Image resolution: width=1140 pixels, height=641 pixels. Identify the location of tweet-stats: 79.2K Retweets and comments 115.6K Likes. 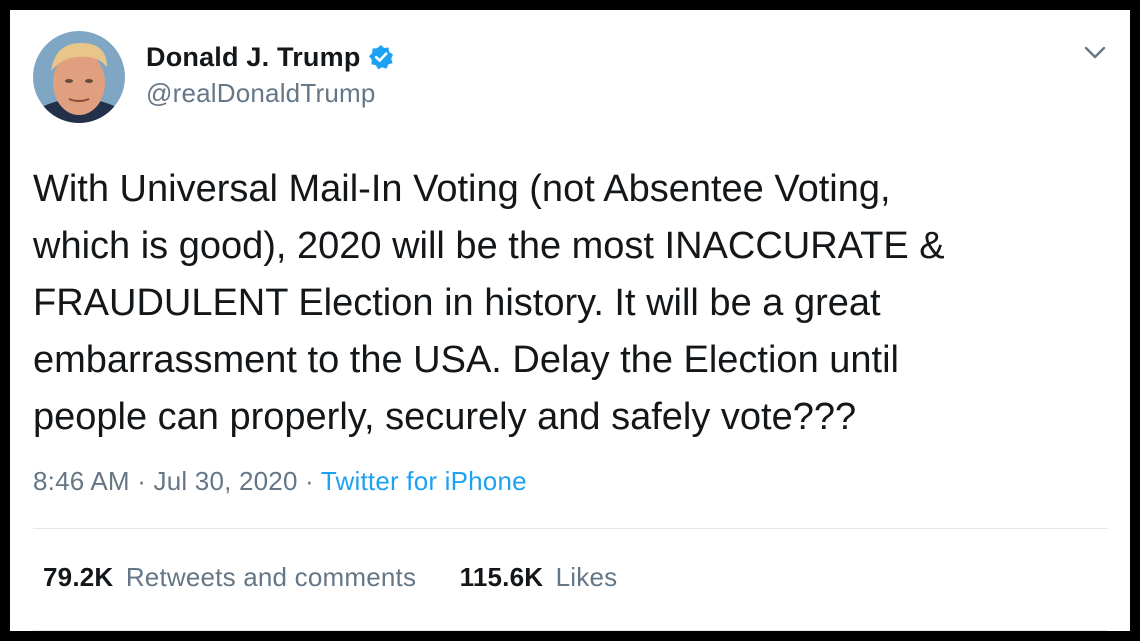
(330, 577).